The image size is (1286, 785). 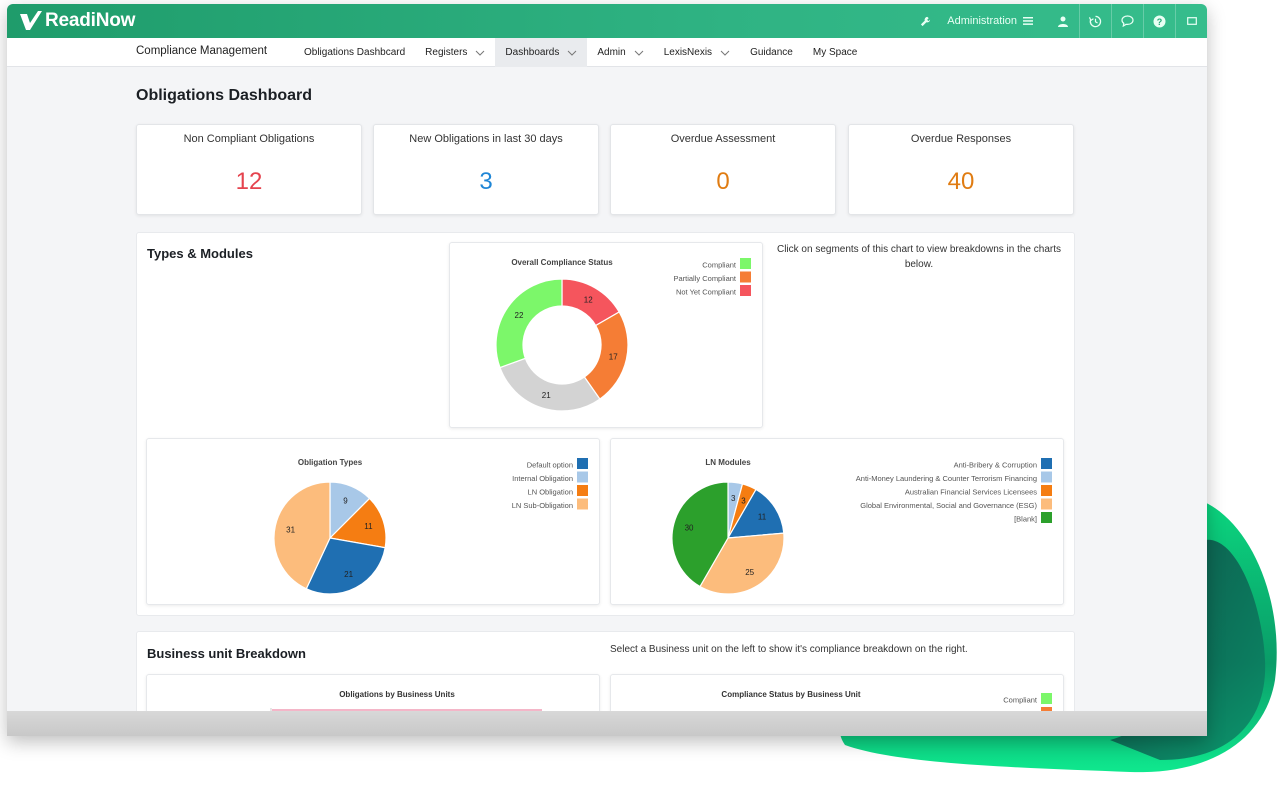 I want to click on slice-value-label: 17, so click(x=613, y=356).